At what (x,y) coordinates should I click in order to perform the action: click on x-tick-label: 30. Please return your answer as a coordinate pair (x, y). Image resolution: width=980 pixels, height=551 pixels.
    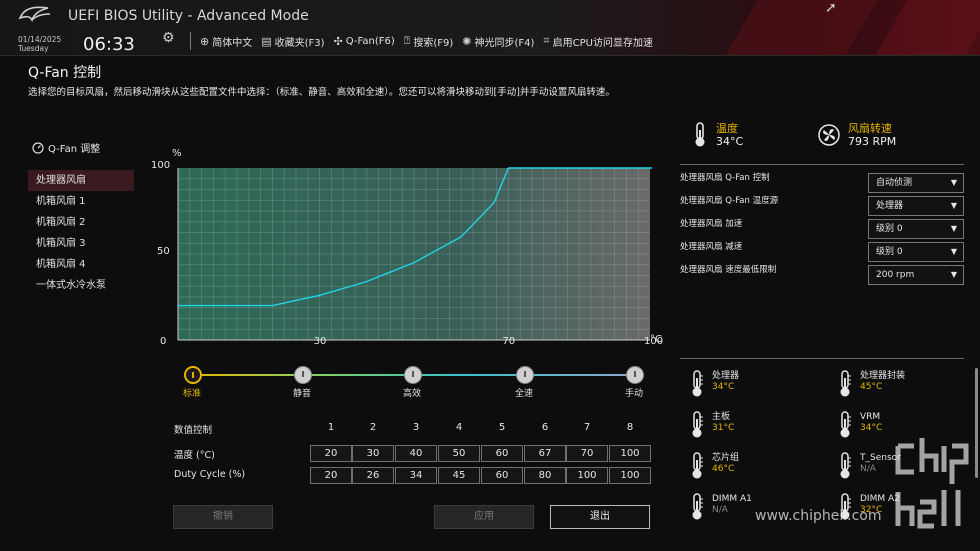
    Looking at the image, I should click on (320, 341).